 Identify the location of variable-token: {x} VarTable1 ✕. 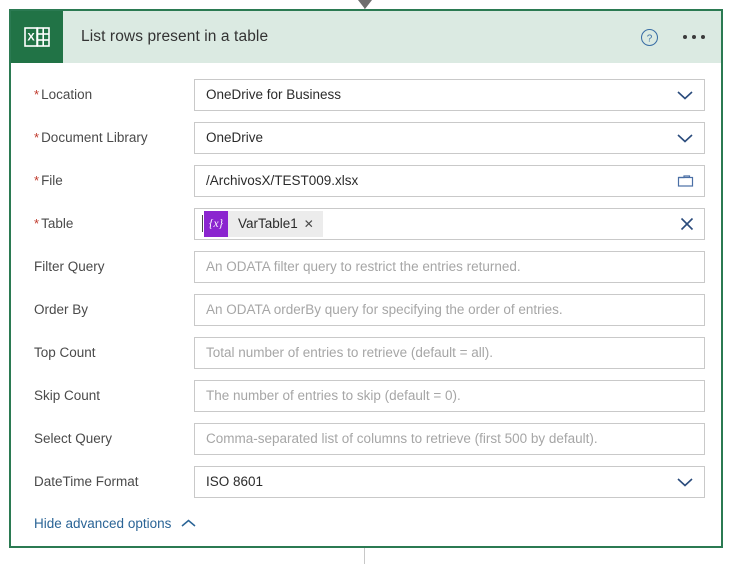
(263, 223).